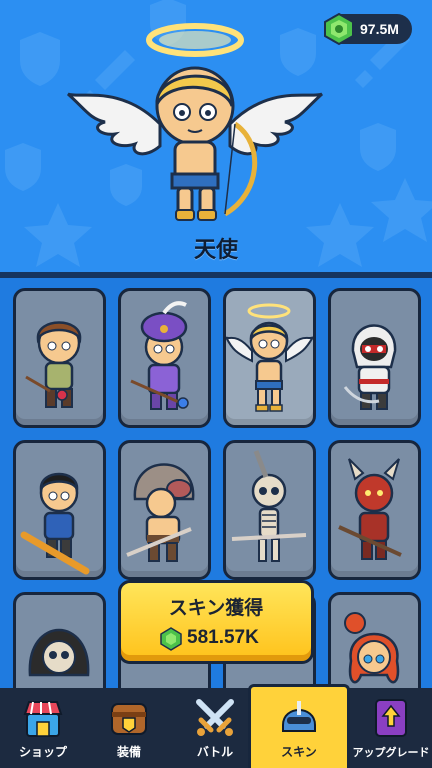  I want to click on skin-card-adventurer-boy, so click(59, 358).